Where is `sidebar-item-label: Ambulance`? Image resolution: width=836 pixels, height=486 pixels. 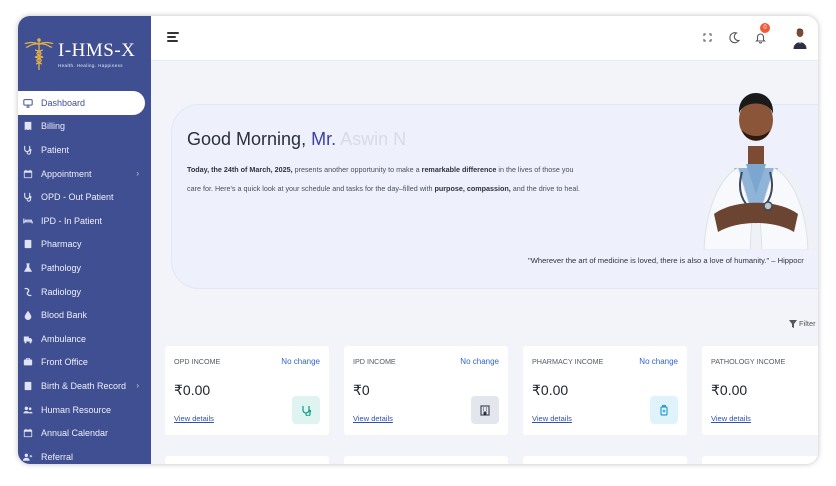 sidebar-item-label: Ambulance is located at coordinates (64, 338).